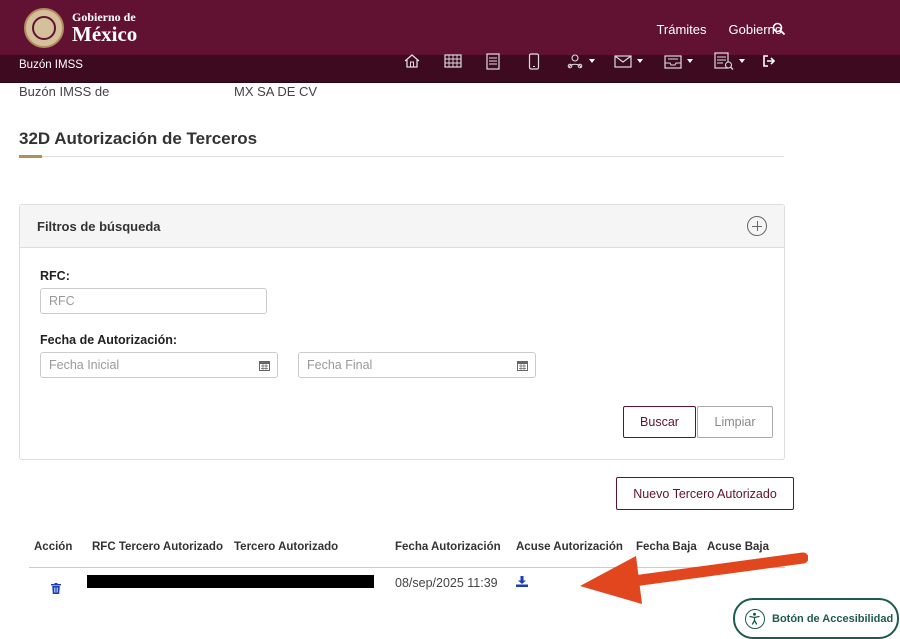  I want to click on limpiar-button: Limpiar, so click(735, 422).